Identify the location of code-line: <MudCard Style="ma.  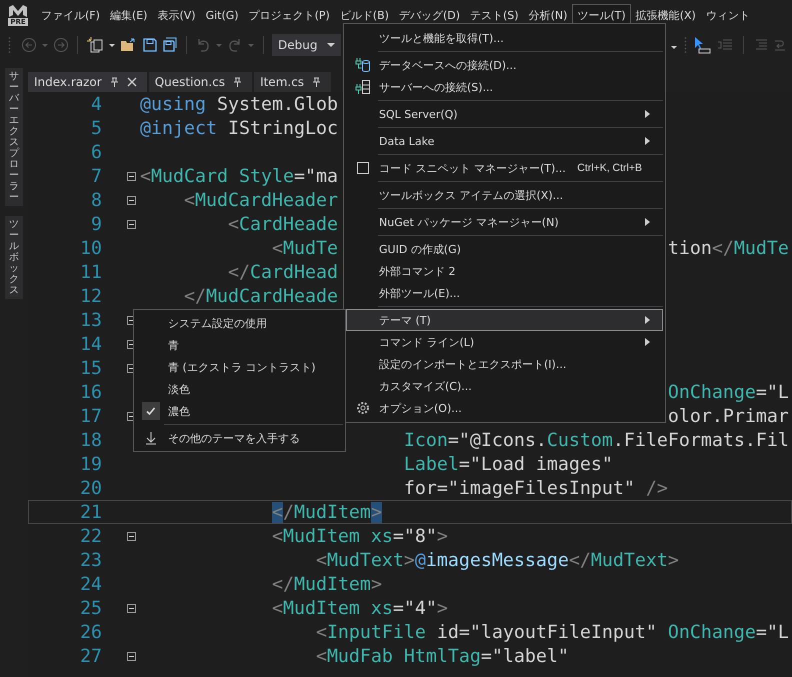
(239, 176).